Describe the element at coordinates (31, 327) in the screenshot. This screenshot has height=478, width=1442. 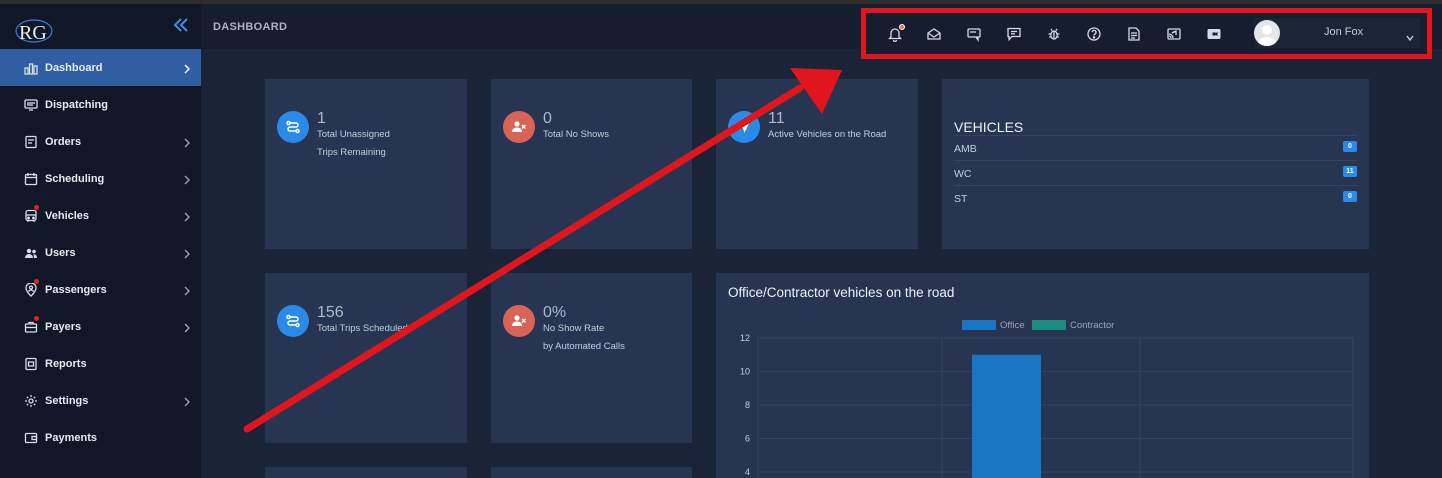
I see `briefcase-icon` at that location.